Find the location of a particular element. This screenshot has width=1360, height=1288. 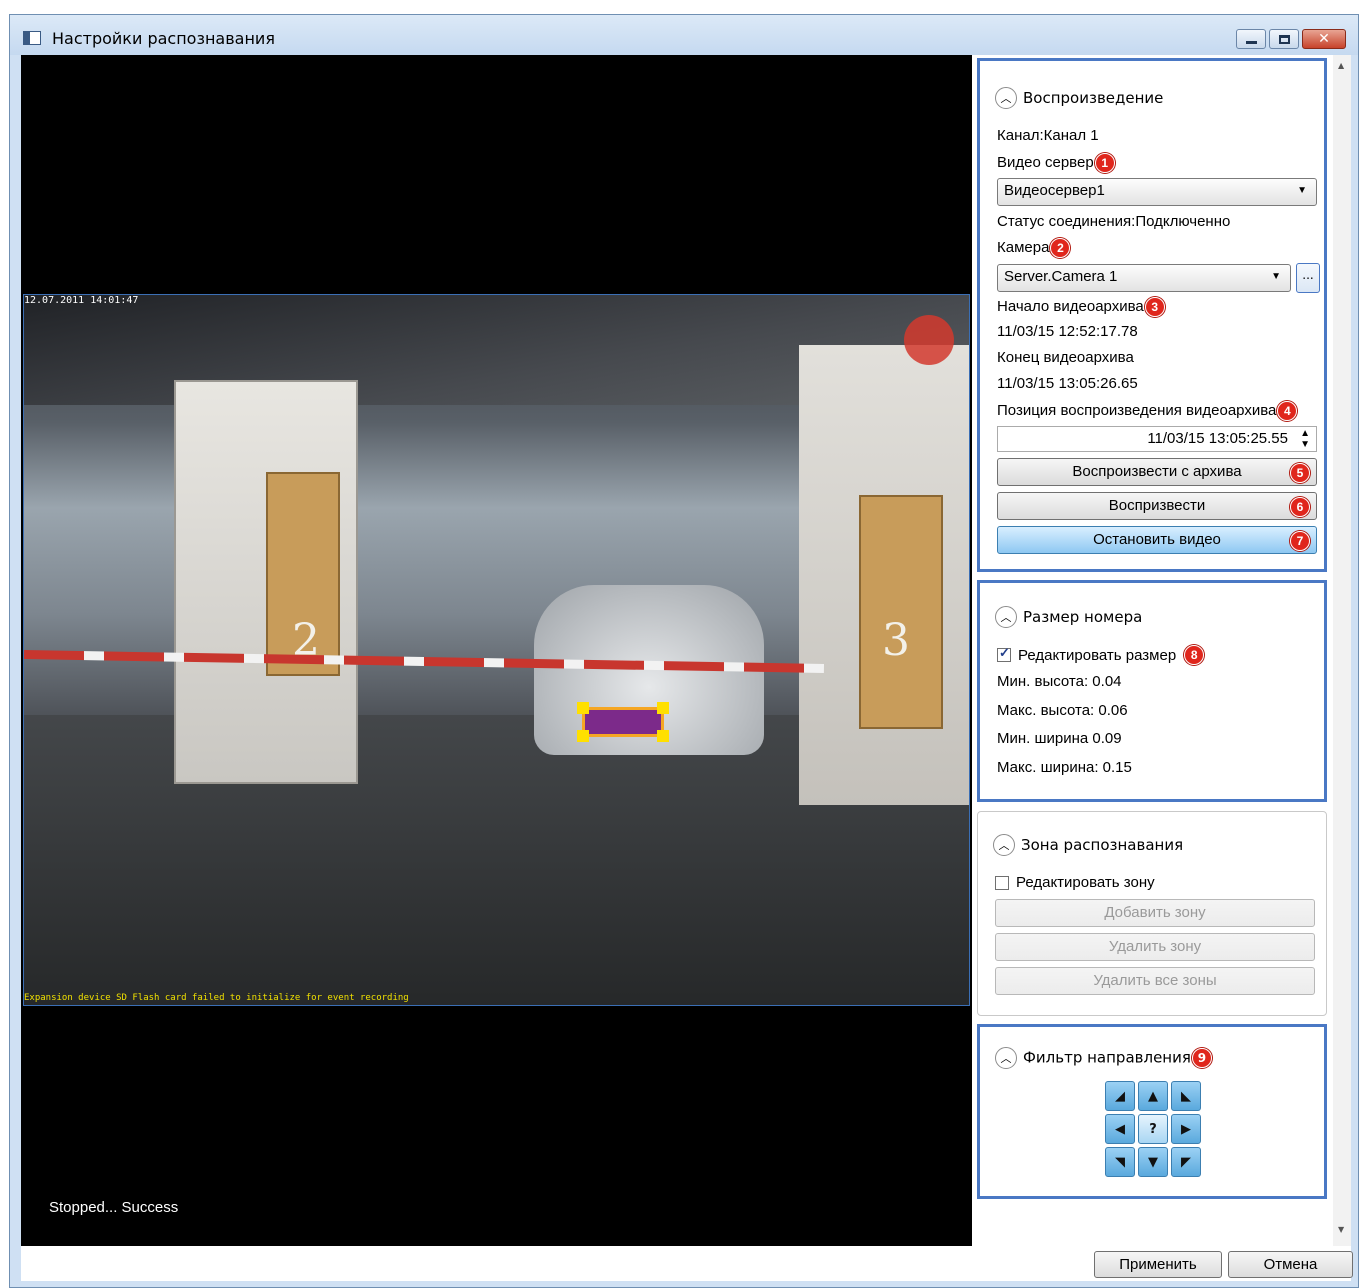

direction-down-left-icon: ◣ is located at coordinates (1186, 1096).